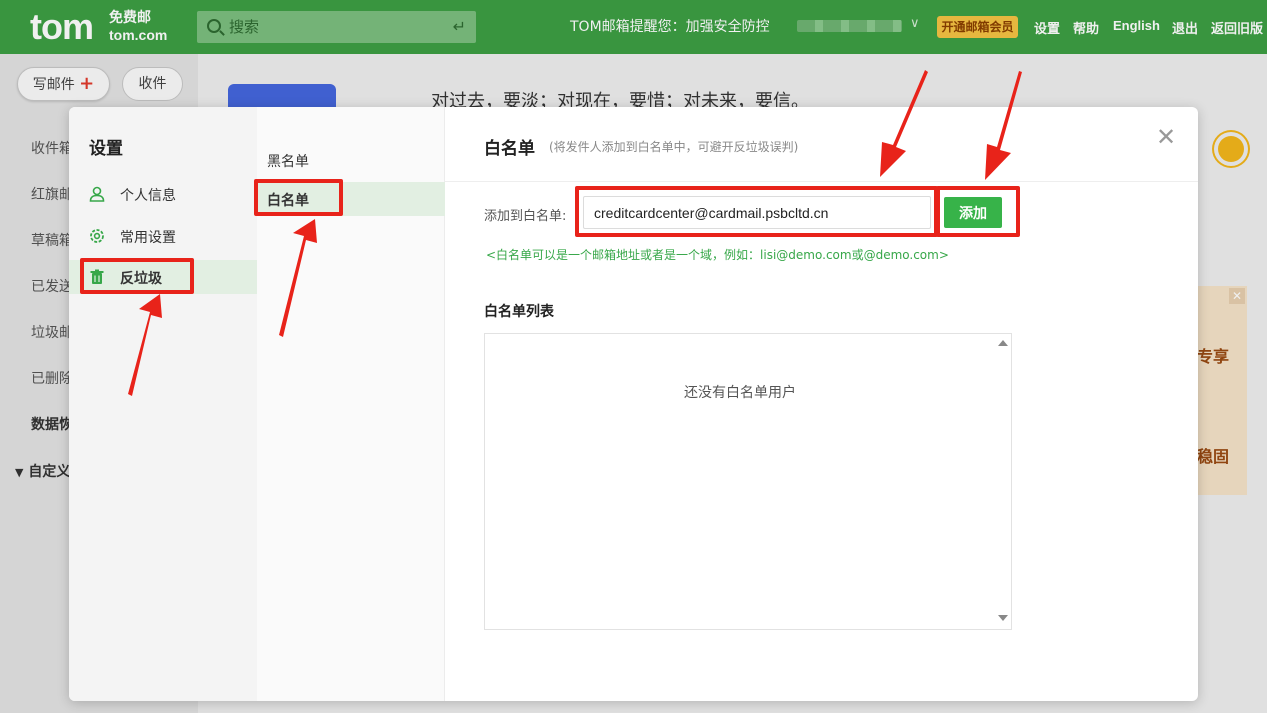 This screenshot has width=1267, height=713. Describe the element at coordinates (1003, 125) in the screenshot. I see `arrow-to-add-button` at that location.